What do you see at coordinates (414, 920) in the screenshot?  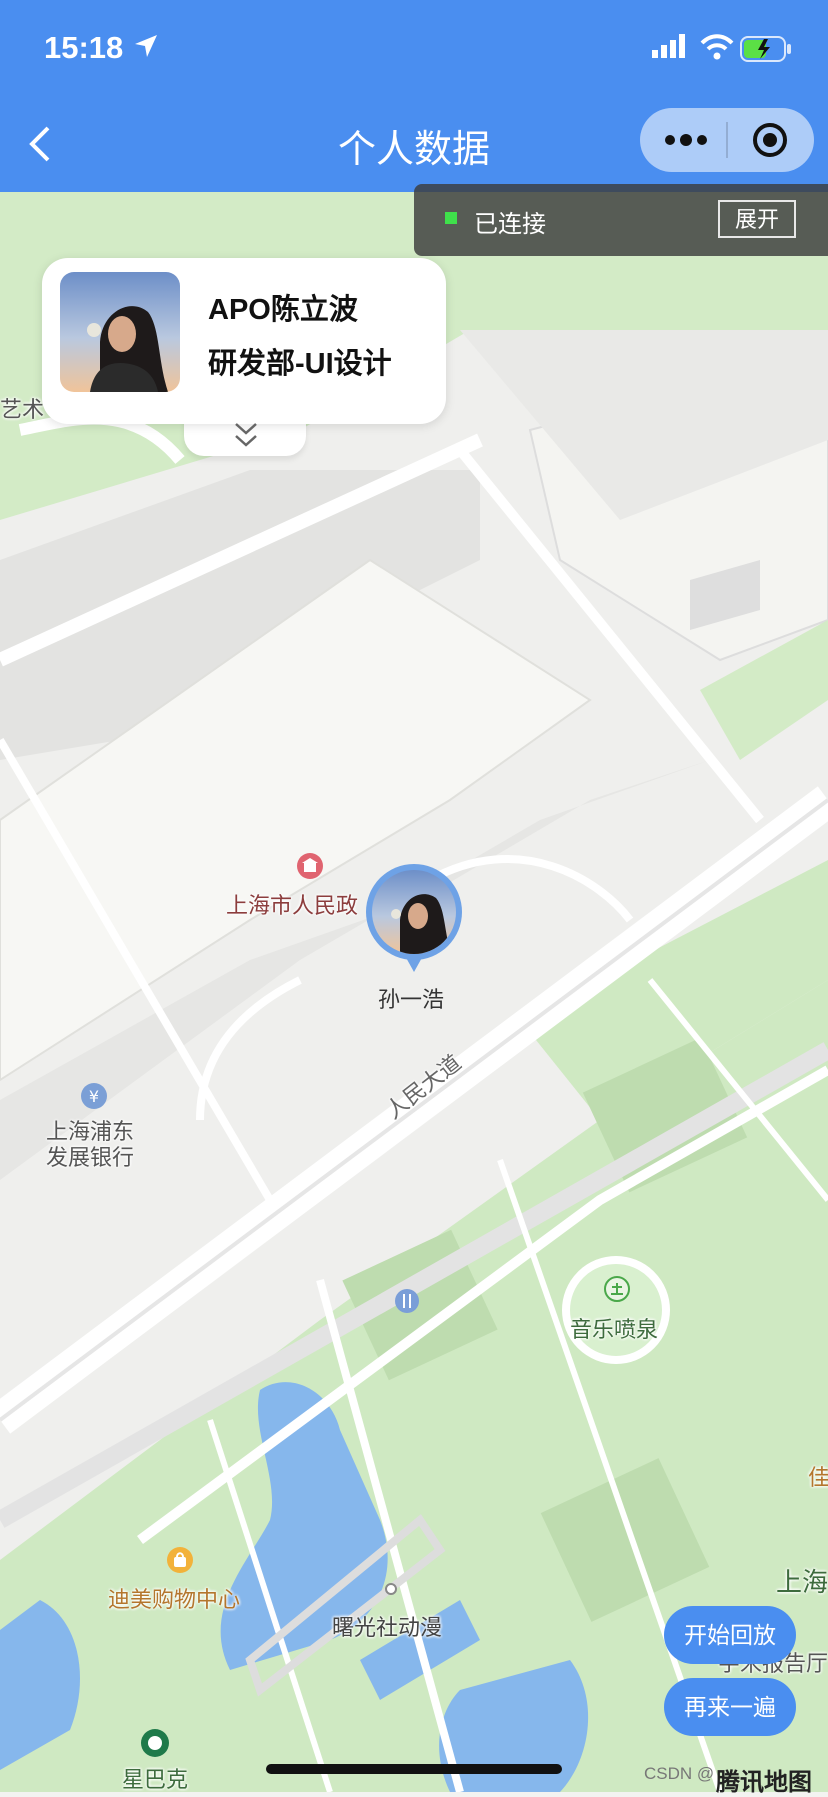 I see `user-location-marker` at bounding box center [414, 920].